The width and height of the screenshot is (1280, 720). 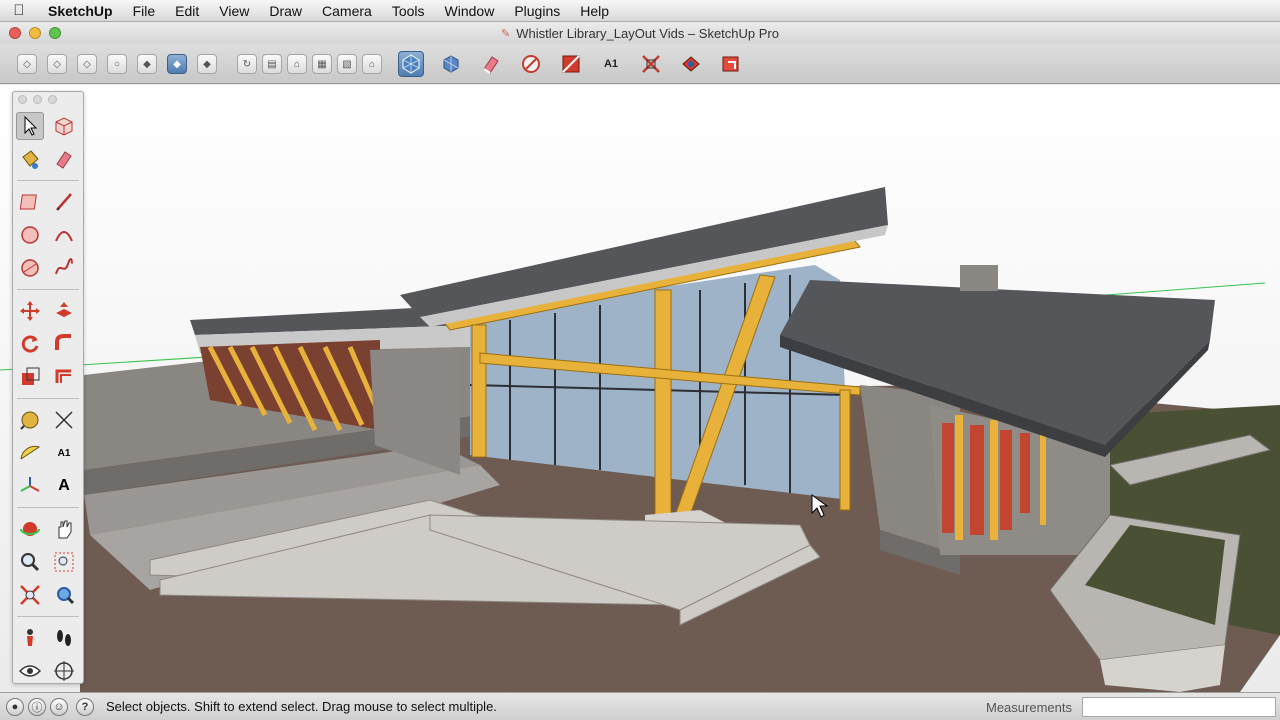 What do you see at coordinates (37, 99) in the screenshot?
I see `palette-window-buttons` at bounding box center [37, 99].